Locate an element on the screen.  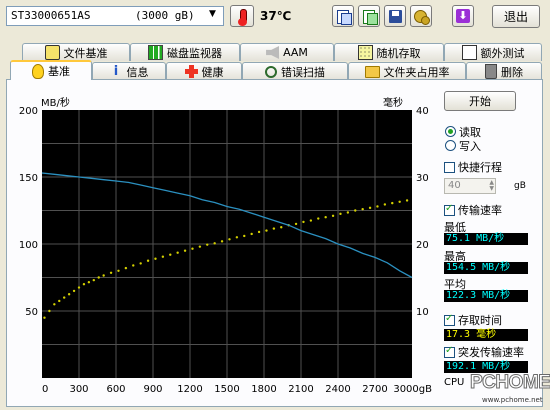
tab-disk-monitor: 磁盘监视器 is located at coordinates (185, 52).